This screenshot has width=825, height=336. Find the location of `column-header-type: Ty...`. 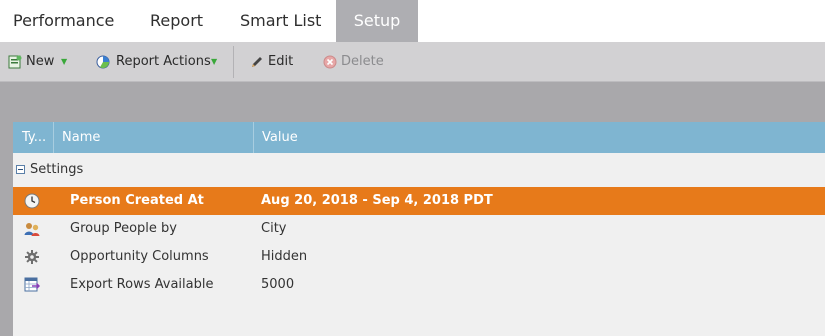

column-header-type: Ty... is located at coordinates (34, 137).